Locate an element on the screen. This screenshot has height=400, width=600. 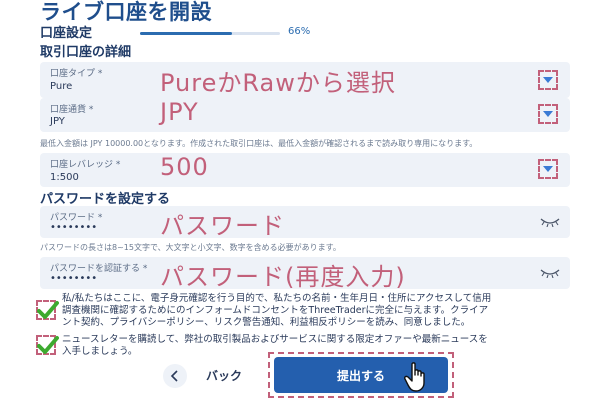
leverage-dropdown is located at coordinates (548, 169).